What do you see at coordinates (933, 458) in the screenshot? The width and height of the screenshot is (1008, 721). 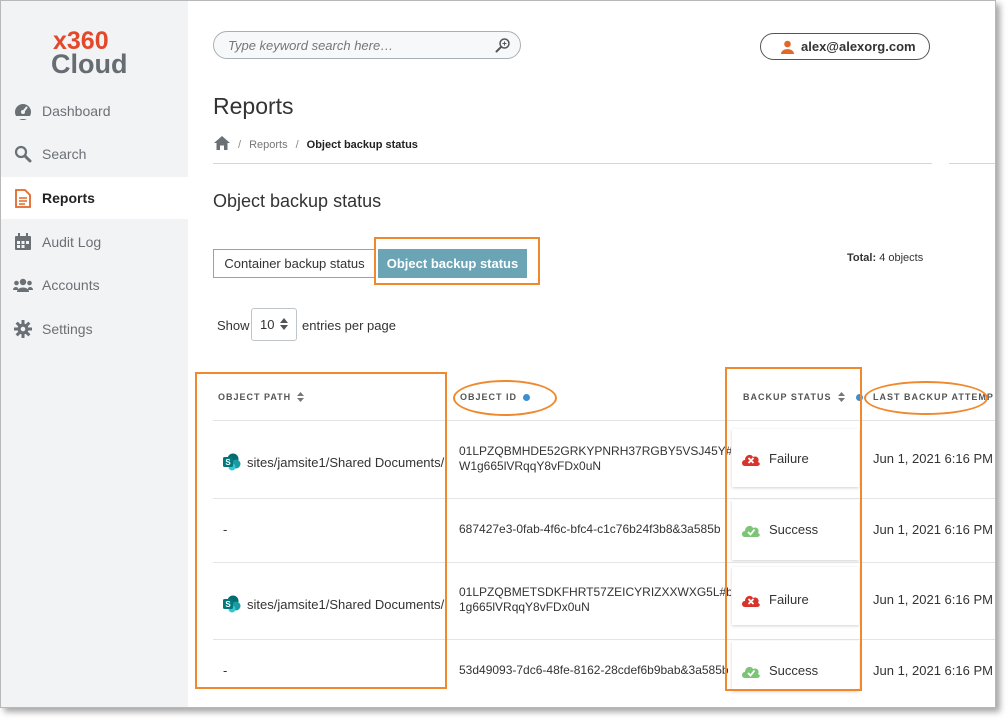 I see `table-row-1-date: Jun 1, 2021 6:16 PM` at bounding box center [933, 458].